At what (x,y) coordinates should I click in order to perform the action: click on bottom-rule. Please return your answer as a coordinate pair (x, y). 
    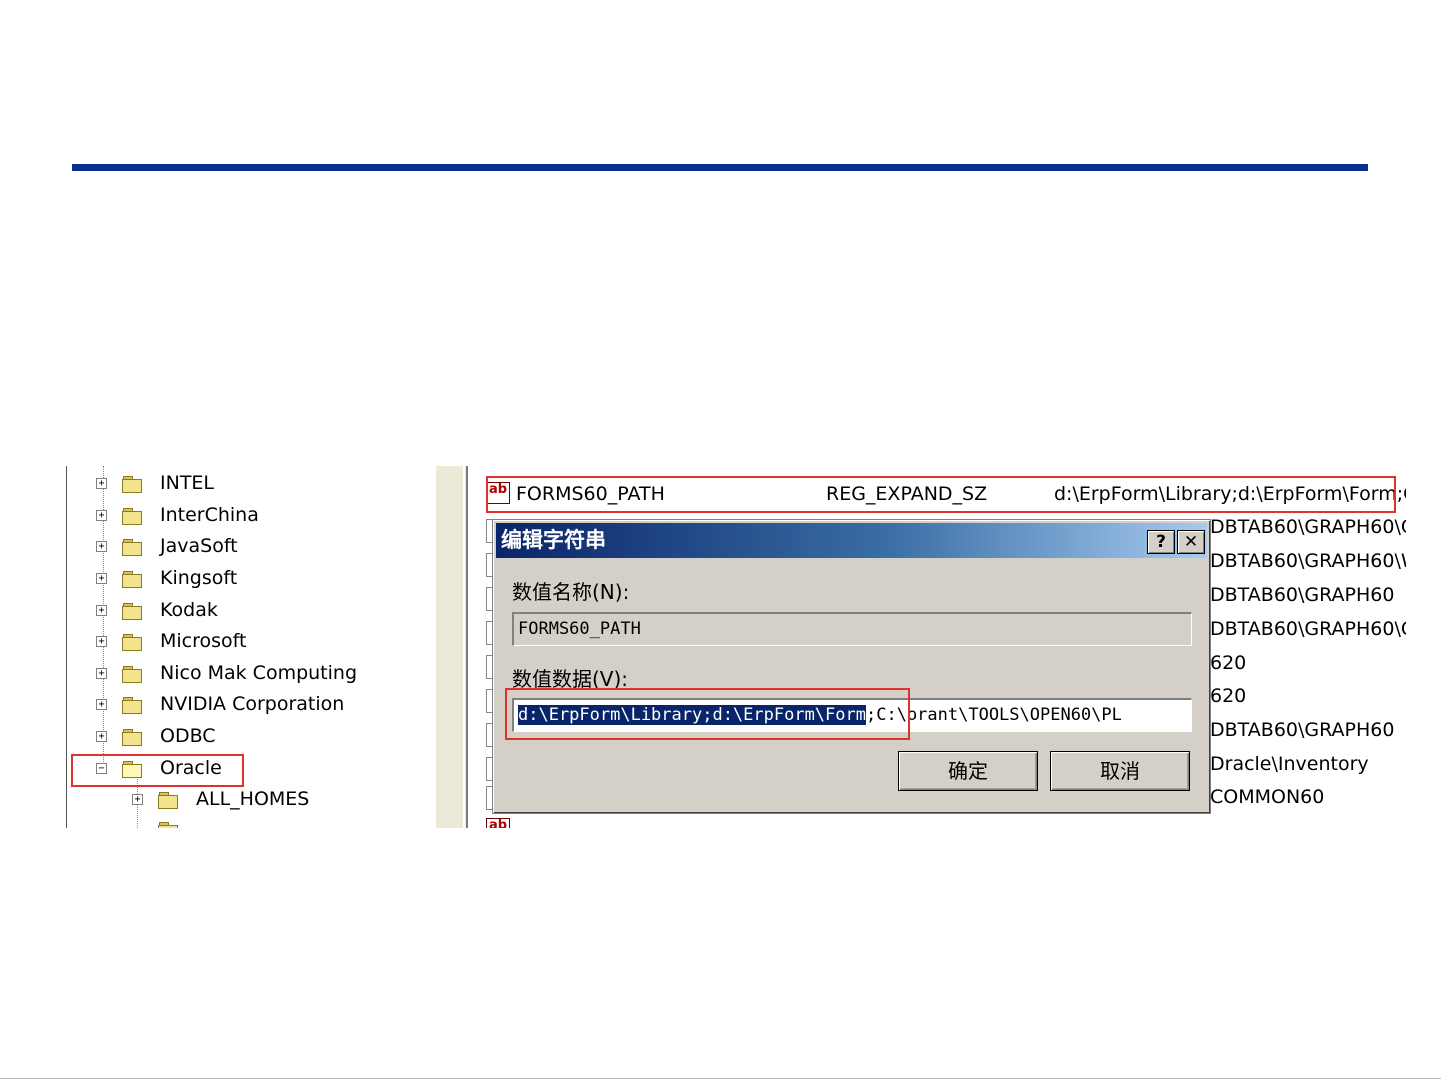
    Looking at the image, I should click on (720, 1078).